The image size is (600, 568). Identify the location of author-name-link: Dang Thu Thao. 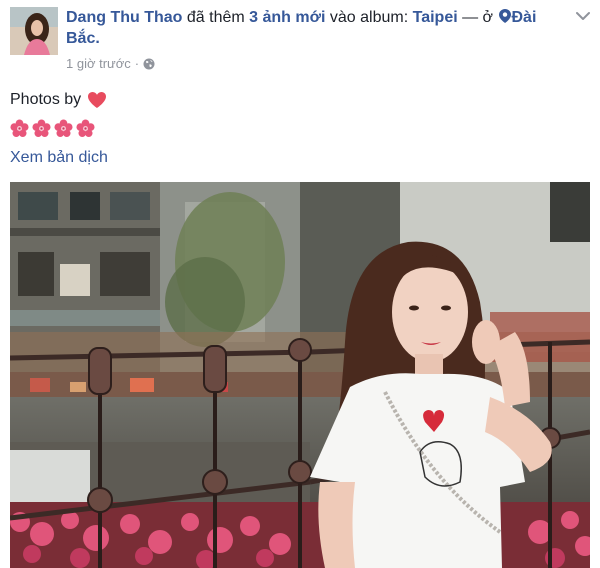
(124, 17).